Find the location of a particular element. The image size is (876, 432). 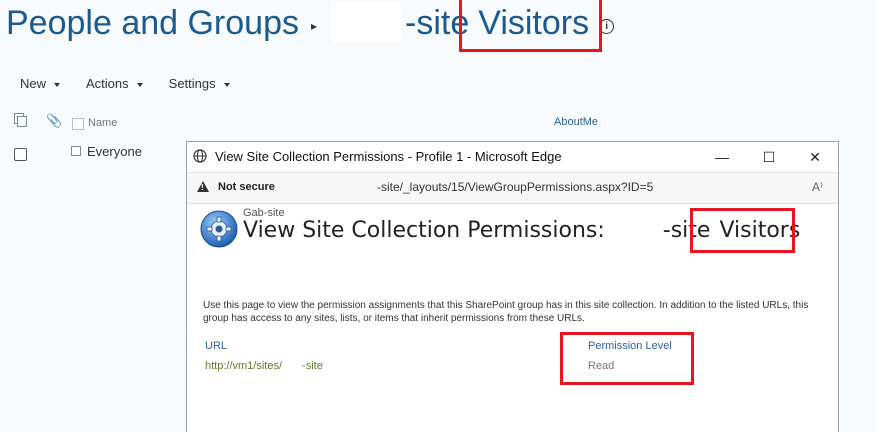

read-aloud-icon: A⁾ is located at coordinates (817, 187).